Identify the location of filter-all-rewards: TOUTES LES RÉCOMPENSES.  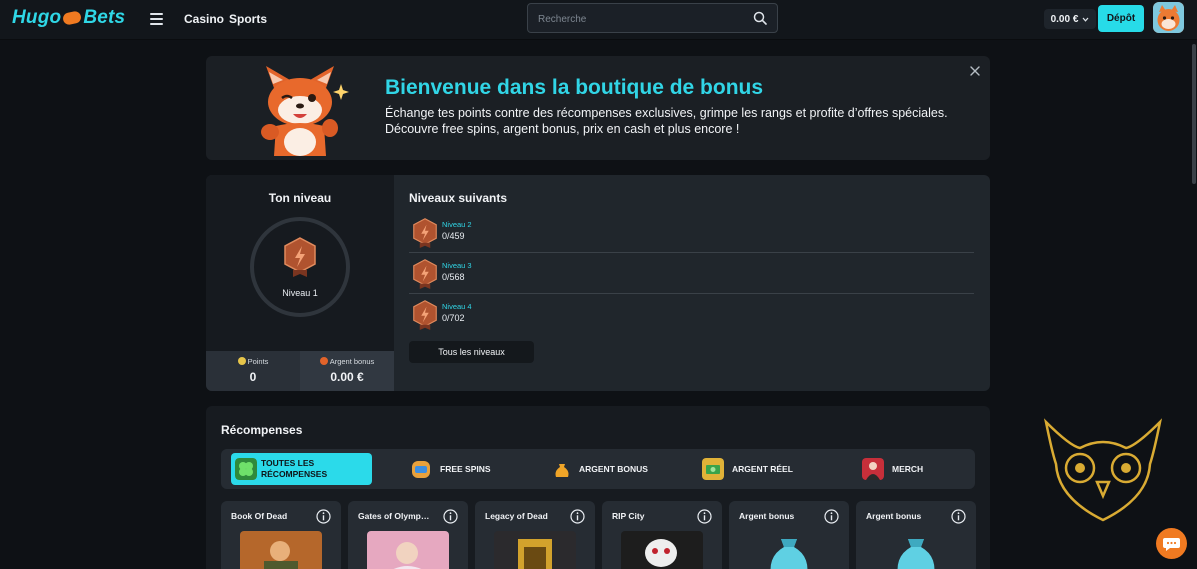
(301, 469).